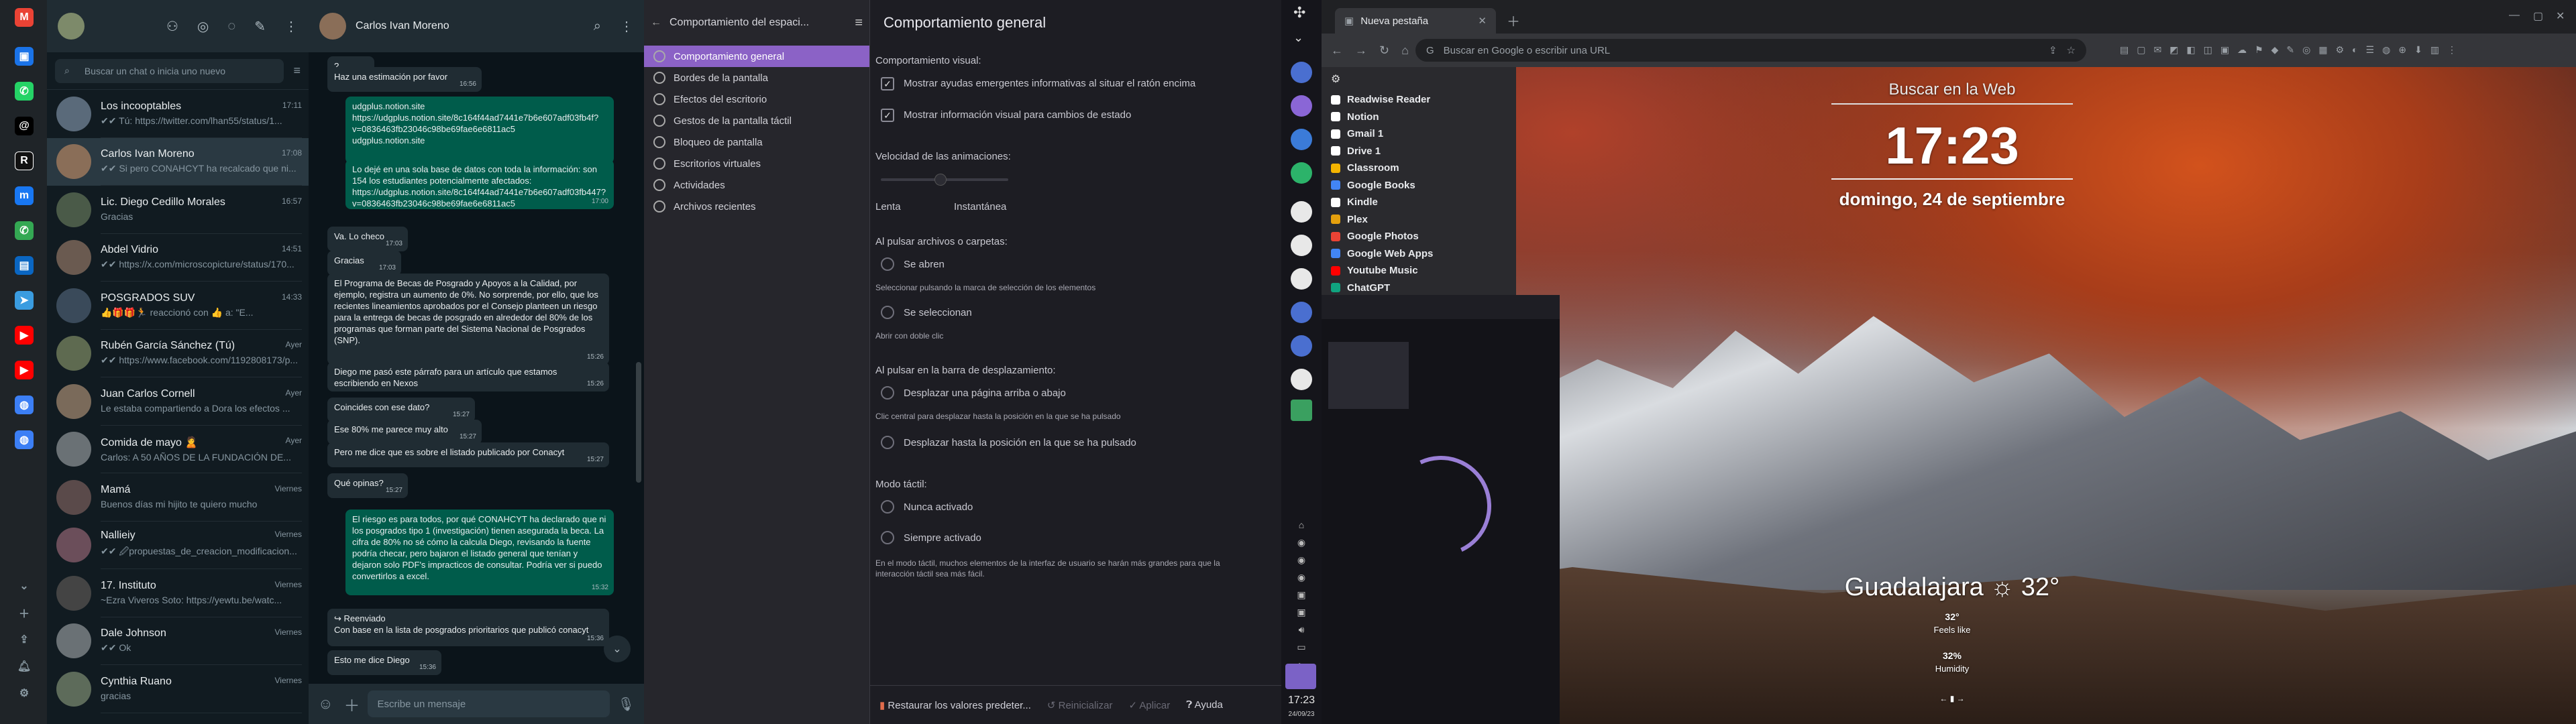  What do you see at coordinates (1300, 676) in the screenshot?
I see `folder-icon` at bounding box center [1300, 676].